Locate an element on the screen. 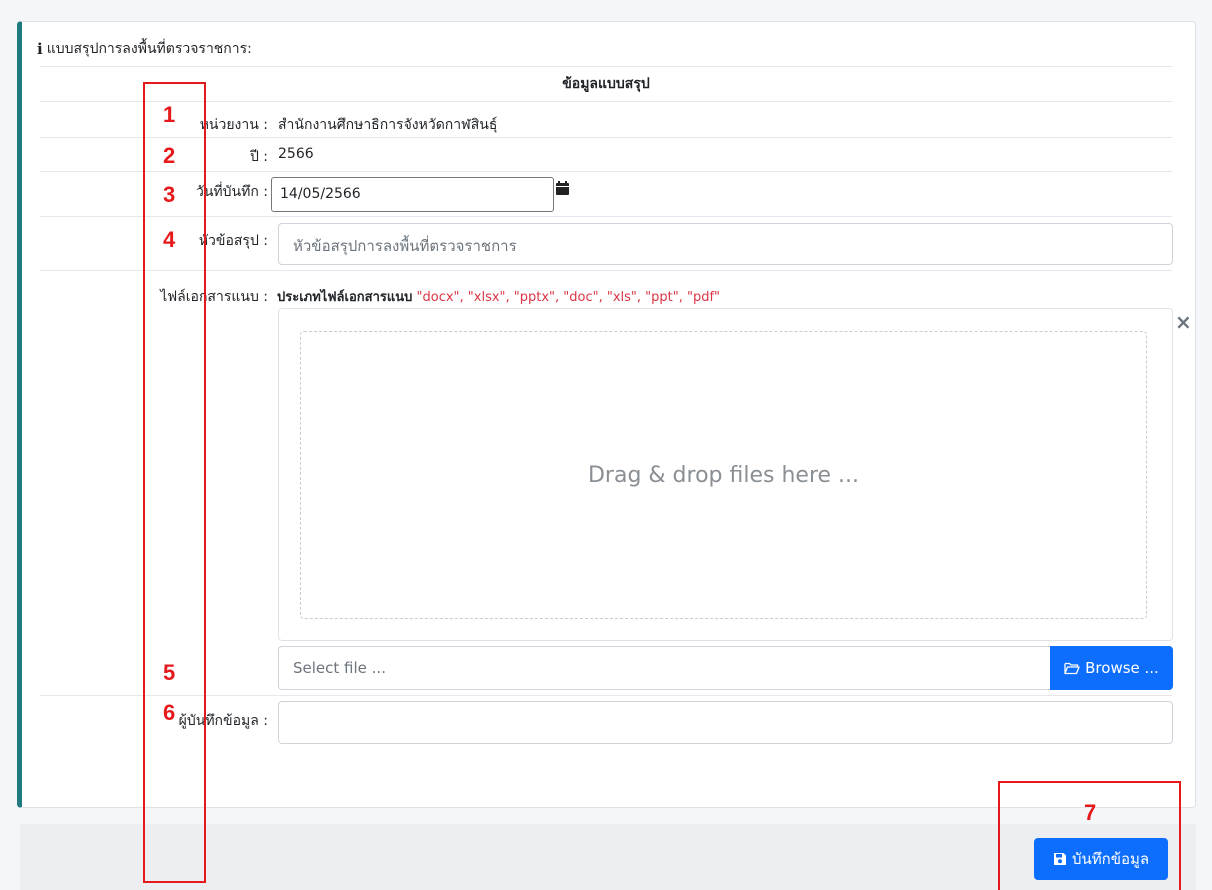 The width and height of the screenshot is (1212, 890). card-title: i แบบสรุปการลงพื้นที่ตรวจราชการ: is located at coordinates (144, 49).